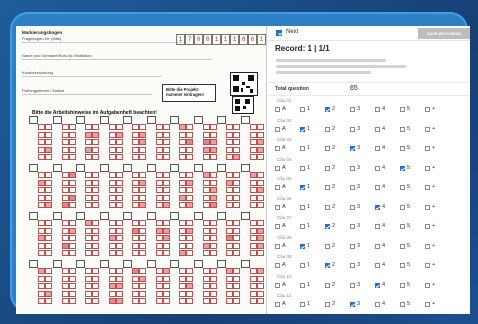  What do you see at coordinates (368, 89) in the screenshot?
I see `total-question-row: Total question 65` at bounding box center [368, 89].